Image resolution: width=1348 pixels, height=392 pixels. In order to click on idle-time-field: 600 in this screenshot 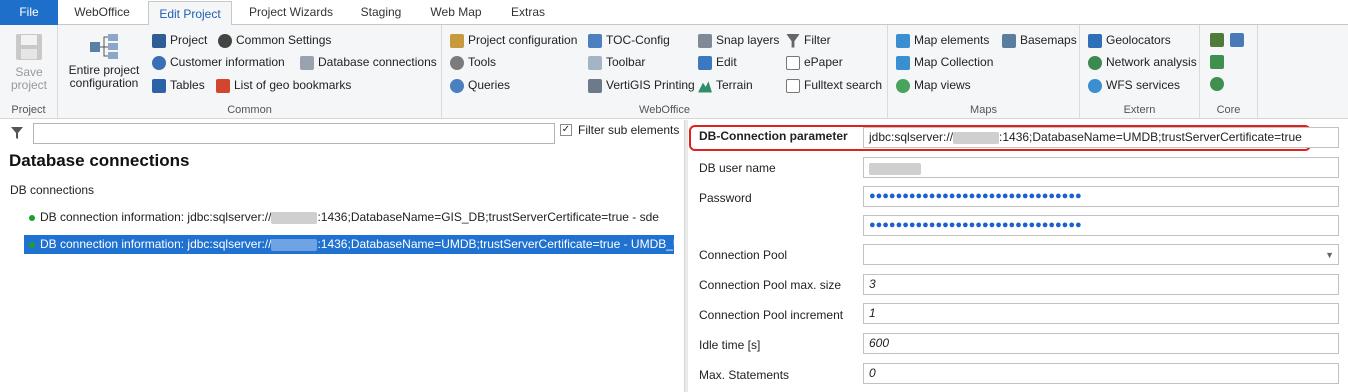, I will do `click(1101, 343)`.